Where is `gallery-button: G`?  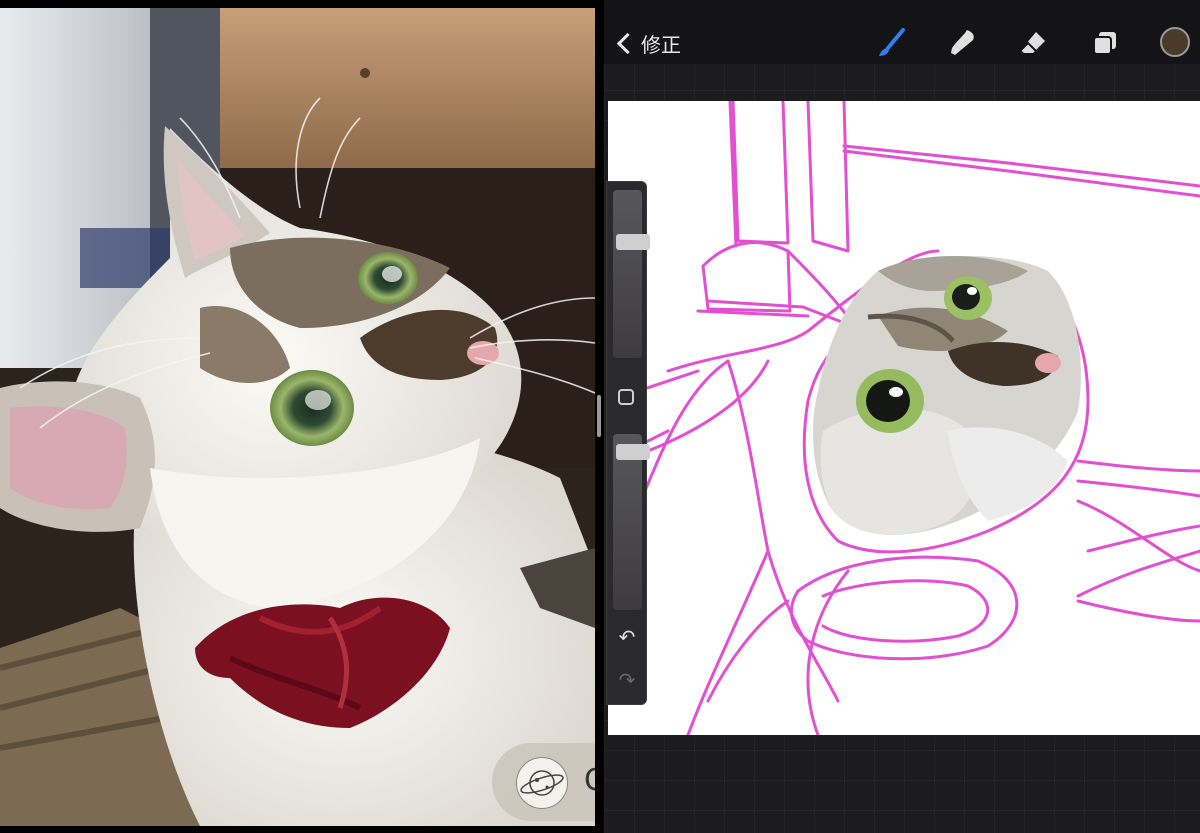 gallery-button: G is located at coordinates (543, 782).